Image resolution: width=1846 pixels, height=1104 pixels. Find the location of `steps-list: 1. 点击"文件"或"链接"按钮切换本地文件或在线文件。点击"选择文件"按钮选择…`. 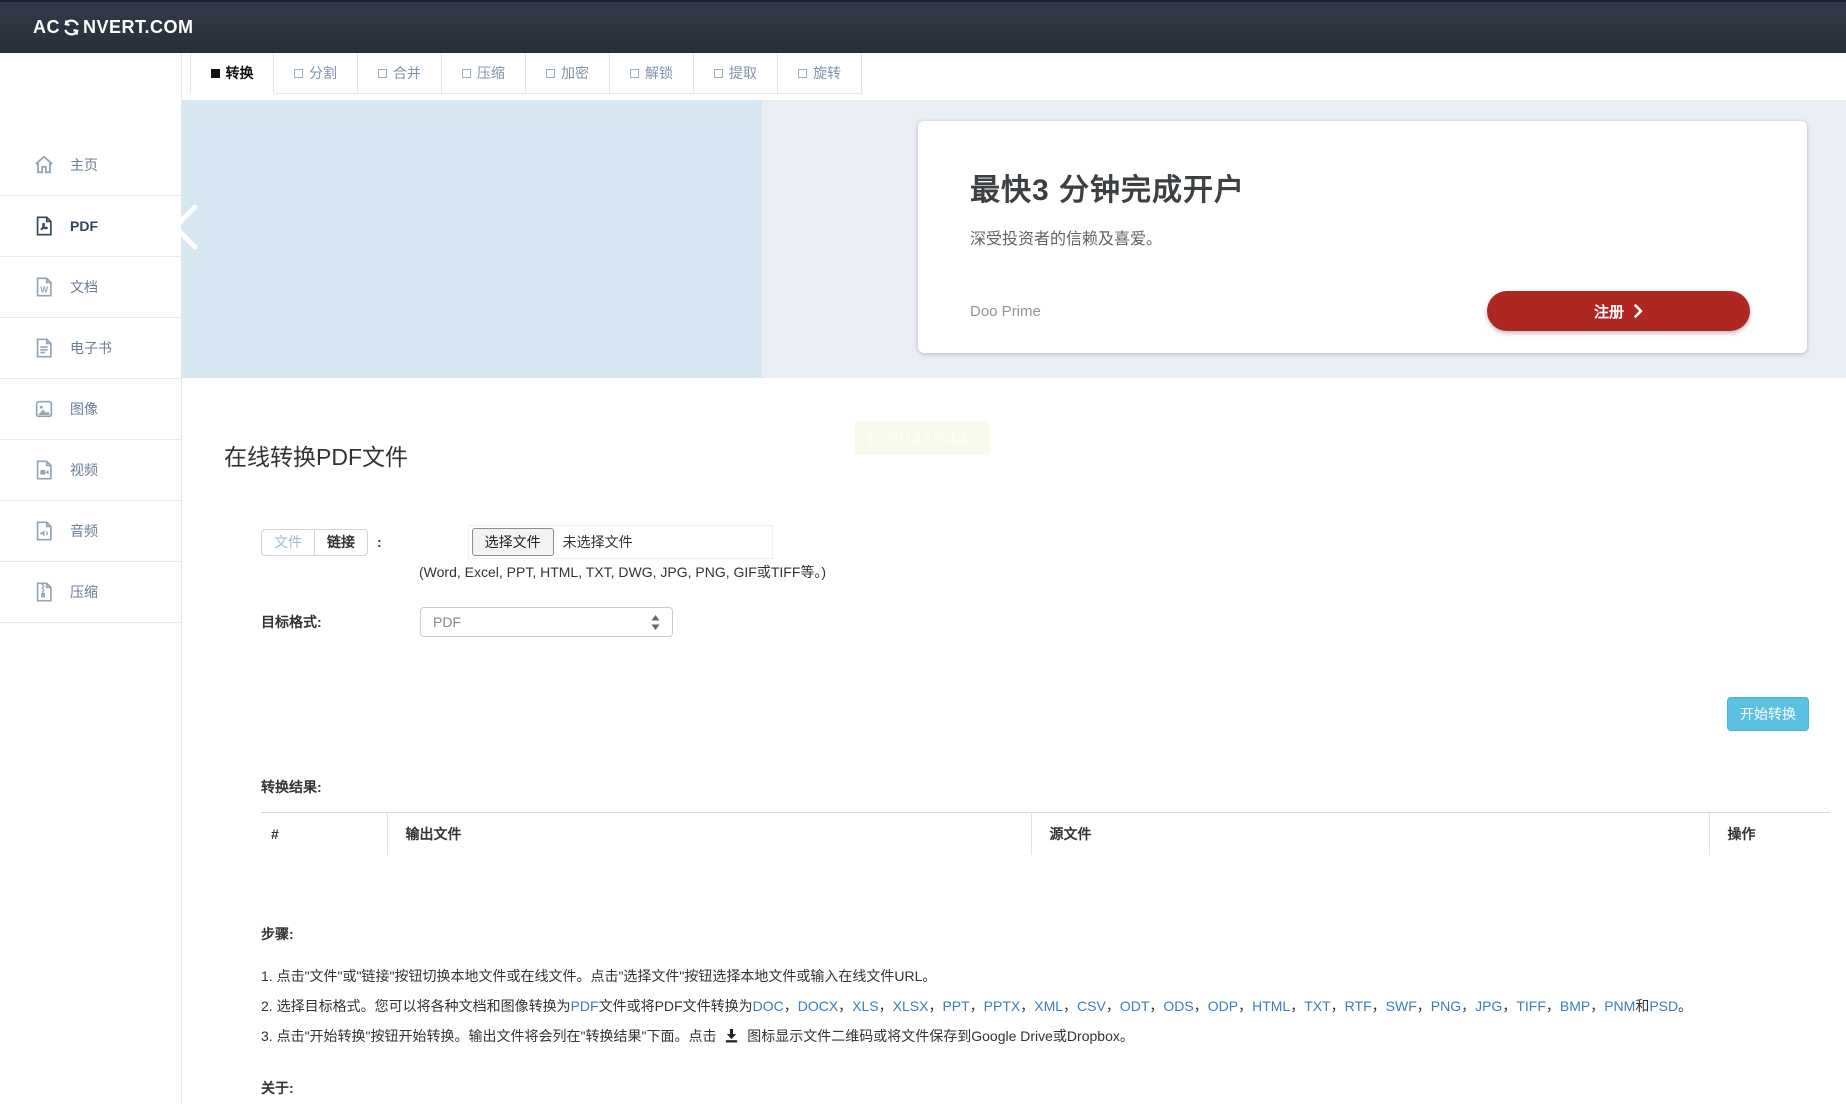

steps-list: 1. 点击"文件"或"链接"按钮切换本地文件或在线文件。点击"选择文件"按钮选择… is located at coordinates (976, 1006).